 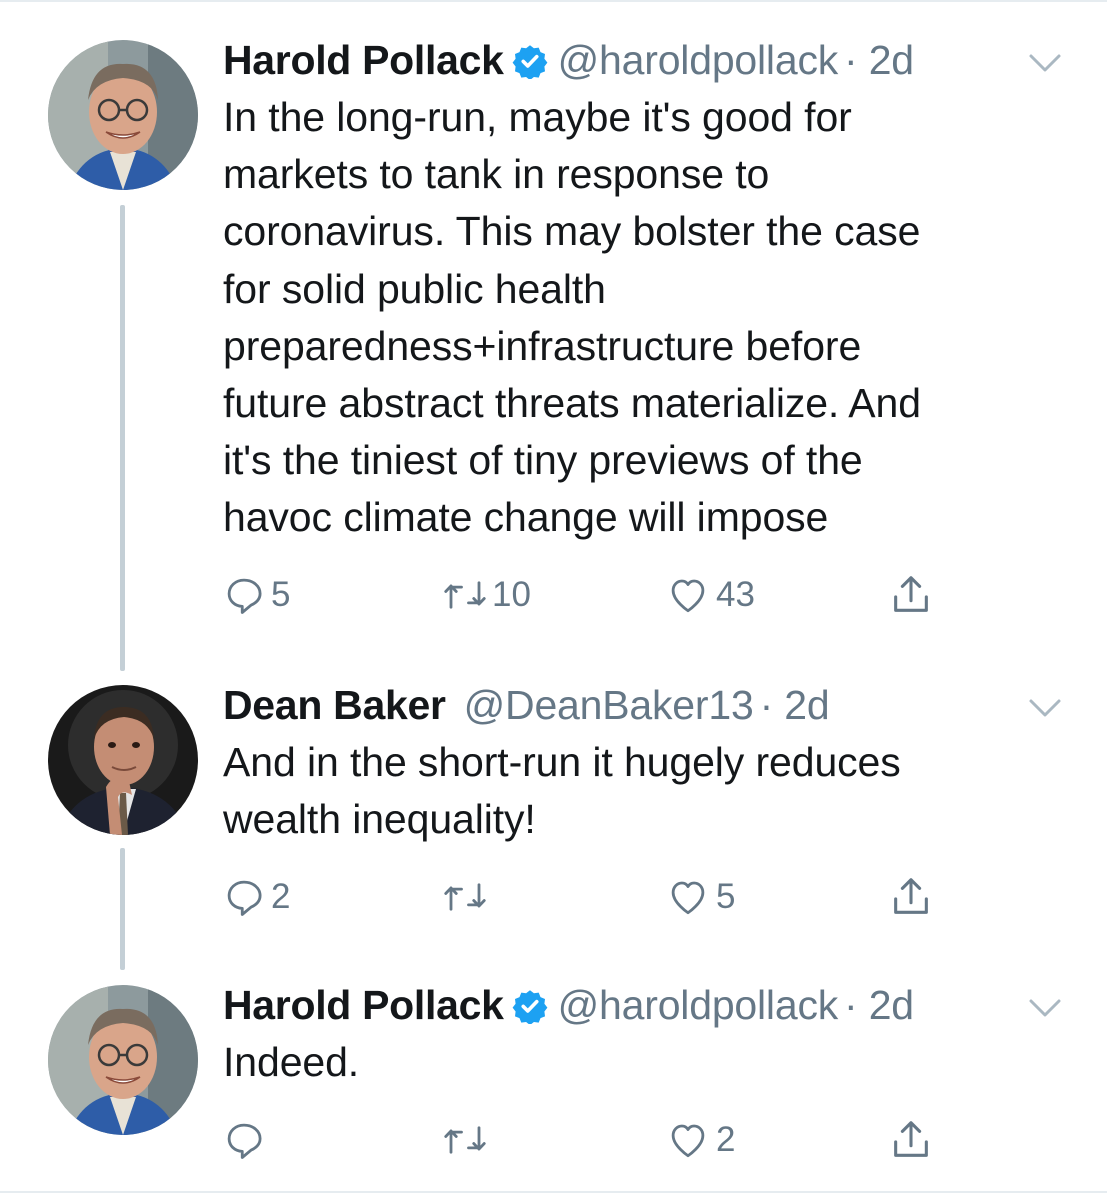 I want to click on like-button: 43, so click(x=710, y=595).